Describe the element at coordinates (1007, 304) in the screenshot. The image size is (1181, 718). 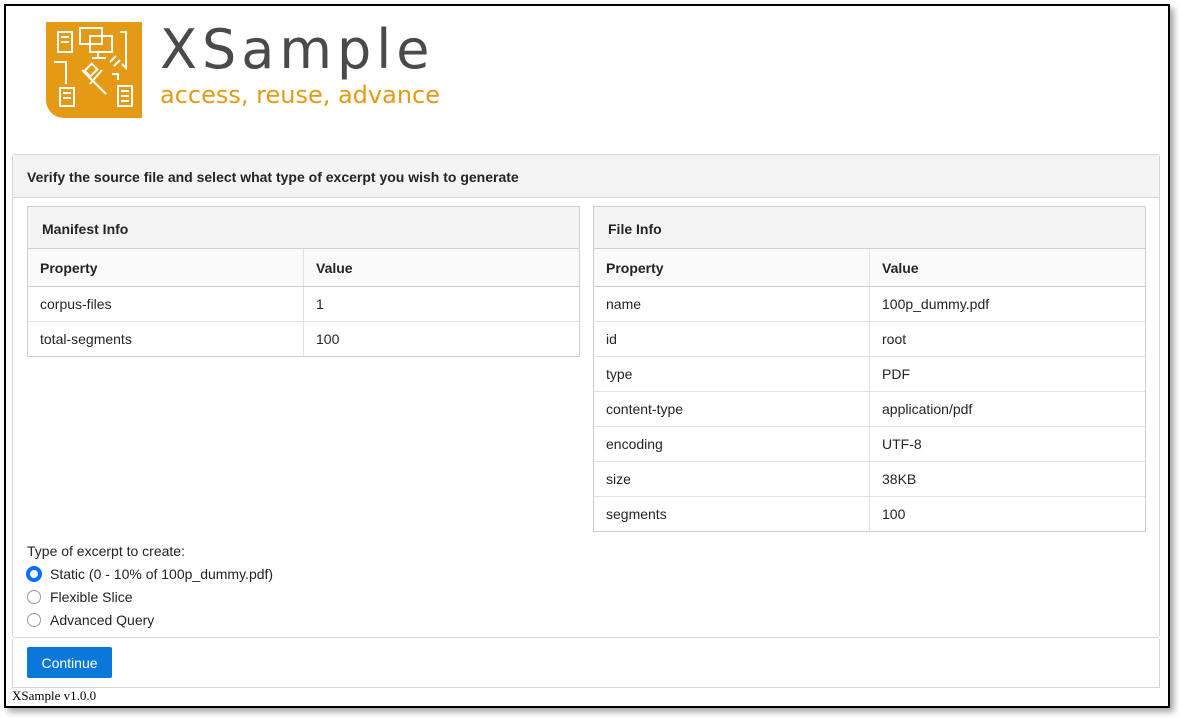
I see `value-cell: 100p_dummy.pdf` at that location.